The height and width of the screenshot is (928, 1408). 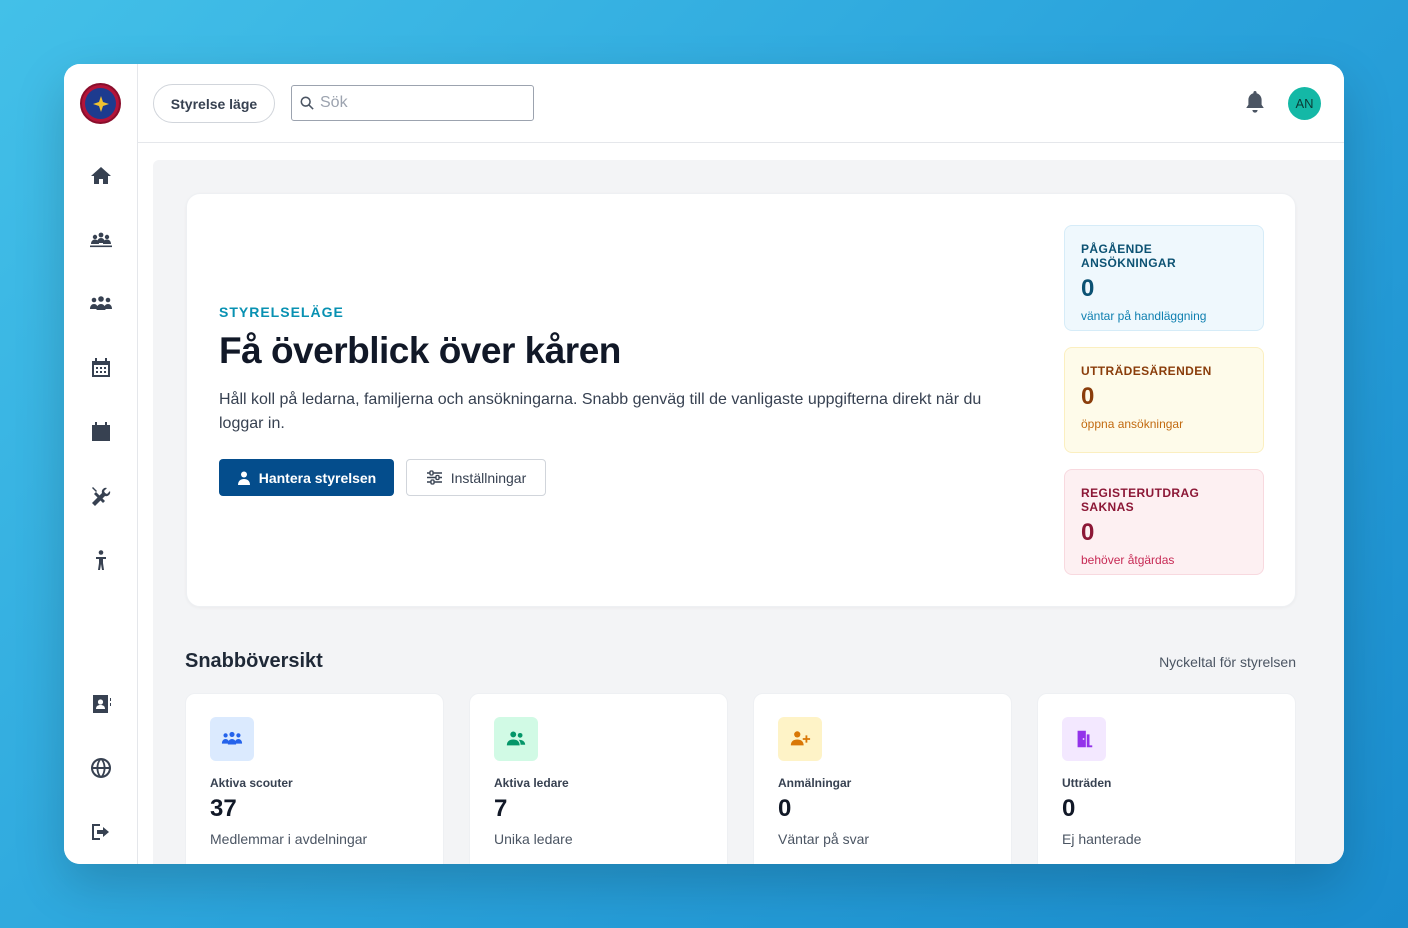 What do you see at coordinates (254, 661) in the screenshot?
I see `overview-title: Snabböversikt` at bounding box center [254, 661].